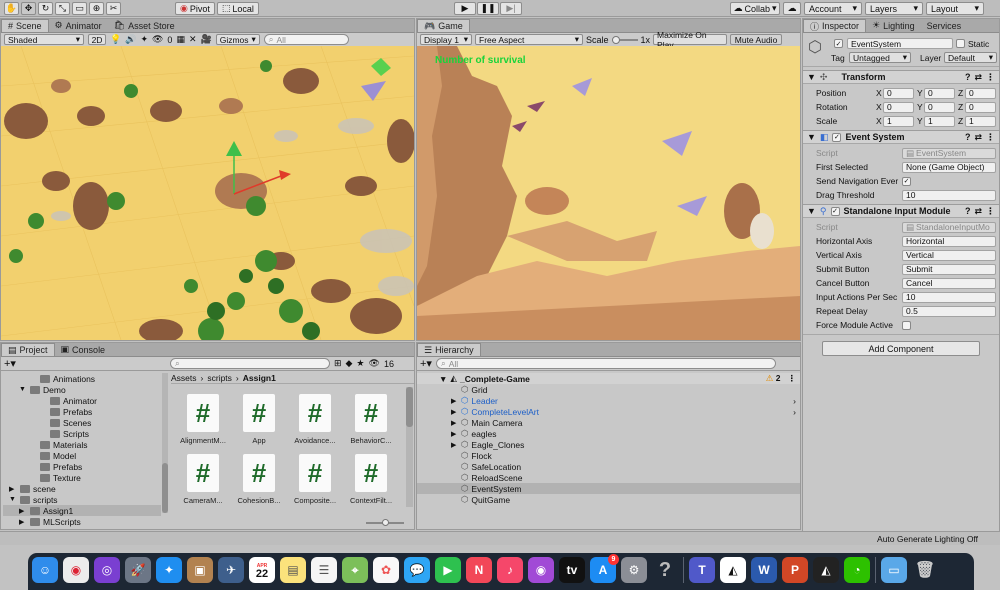  I want to click on messages-icon: 💬, so click(417, 570).